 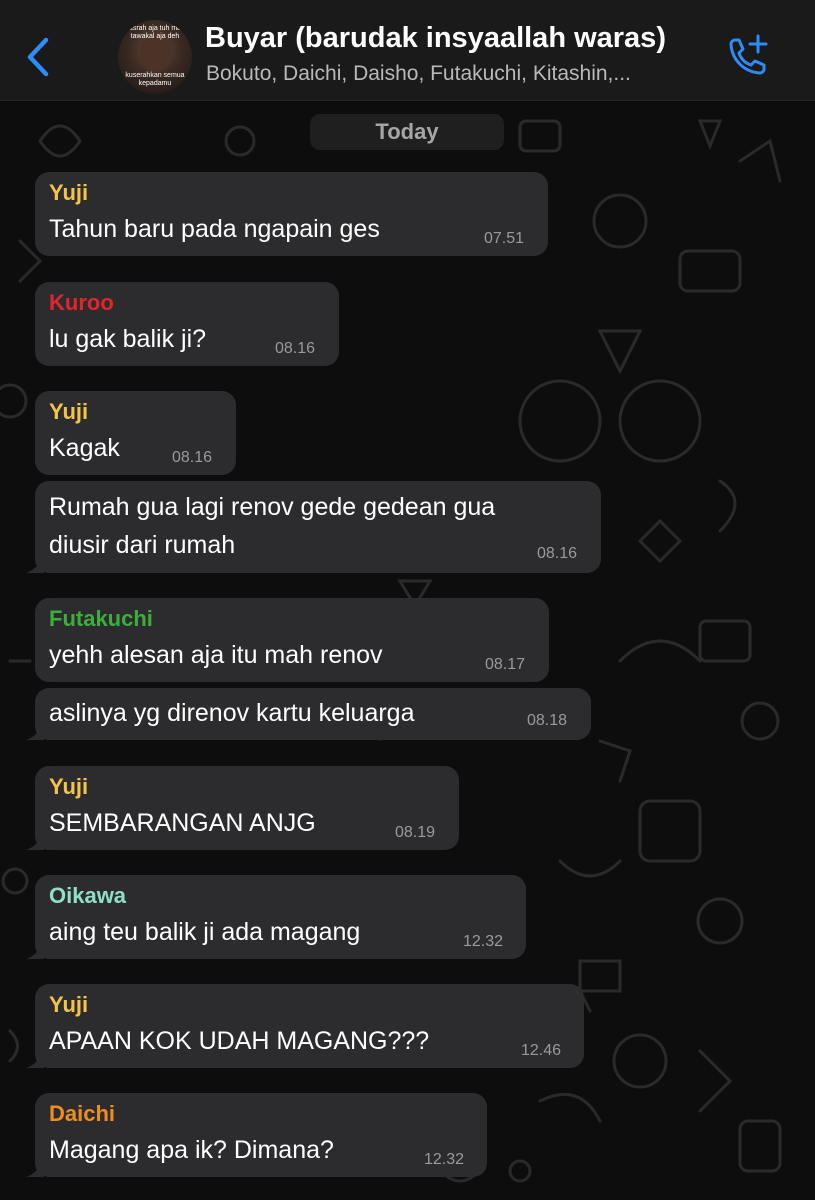 What do you see at coordinates (214, 229) in the screenshot?
I see `message-text: Tahun baru pada ngapain ges` at bounding box center [214, 229].